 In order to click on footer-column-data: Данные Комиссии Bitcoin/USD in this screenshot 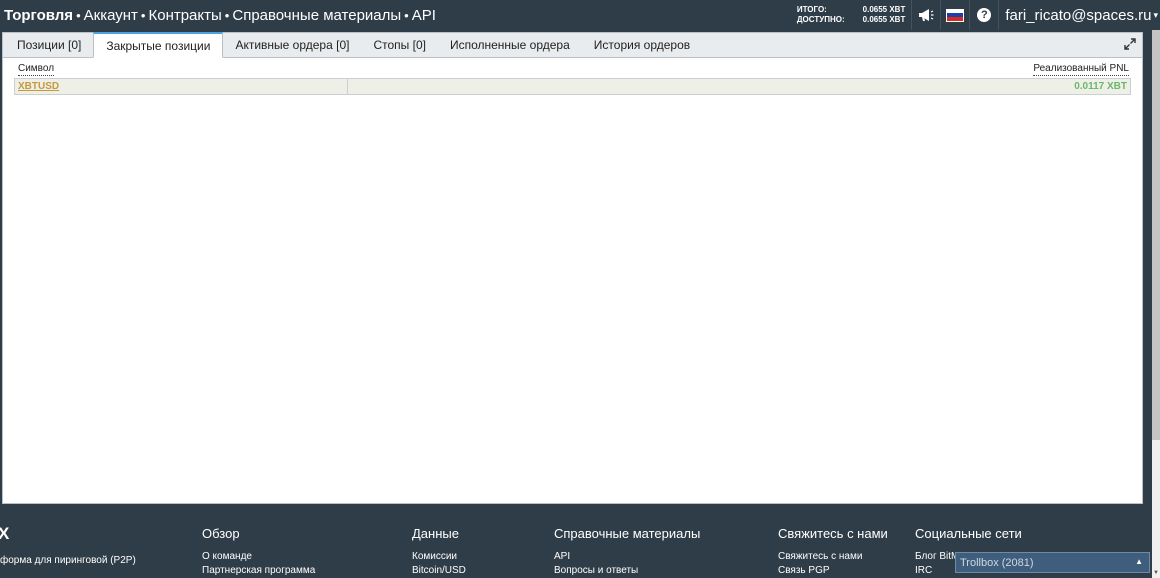, I will do `click(439, 552)`.